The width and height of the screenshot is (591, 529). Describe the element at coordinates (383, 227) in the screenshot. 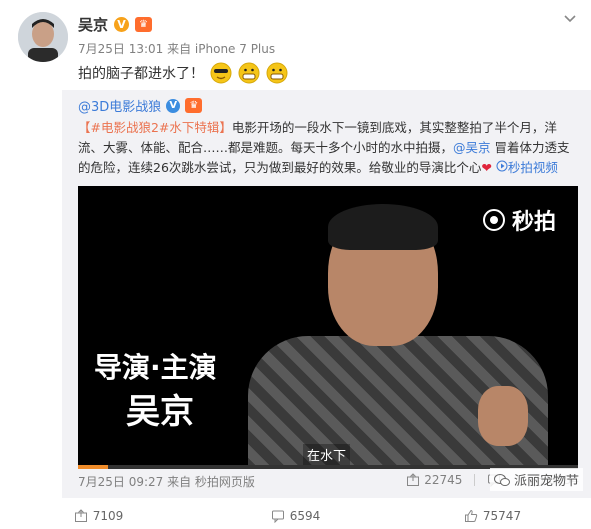

I see `person-hair` at that location.